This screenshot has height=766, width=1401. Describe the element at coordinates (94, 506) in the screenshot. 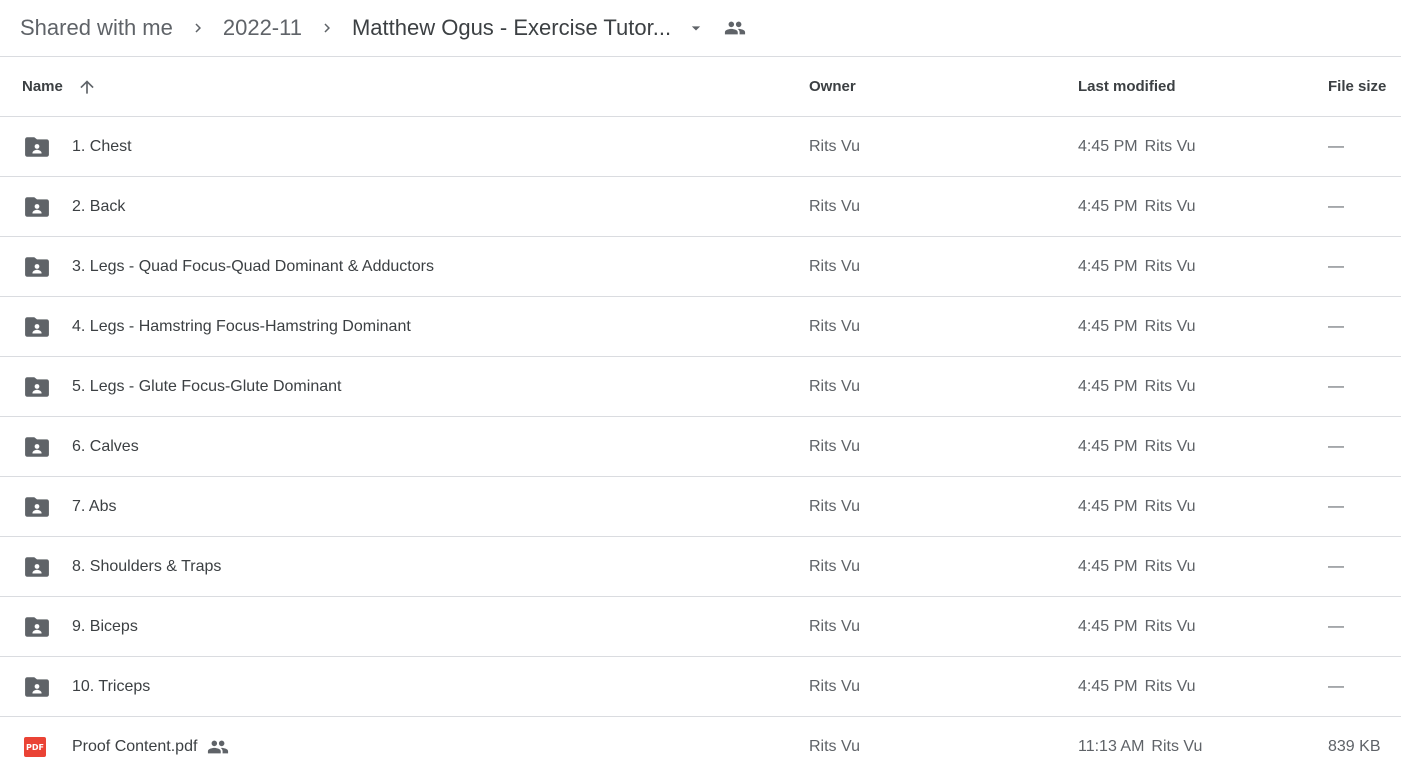

I see `file-name: 7. Abs` at that location.